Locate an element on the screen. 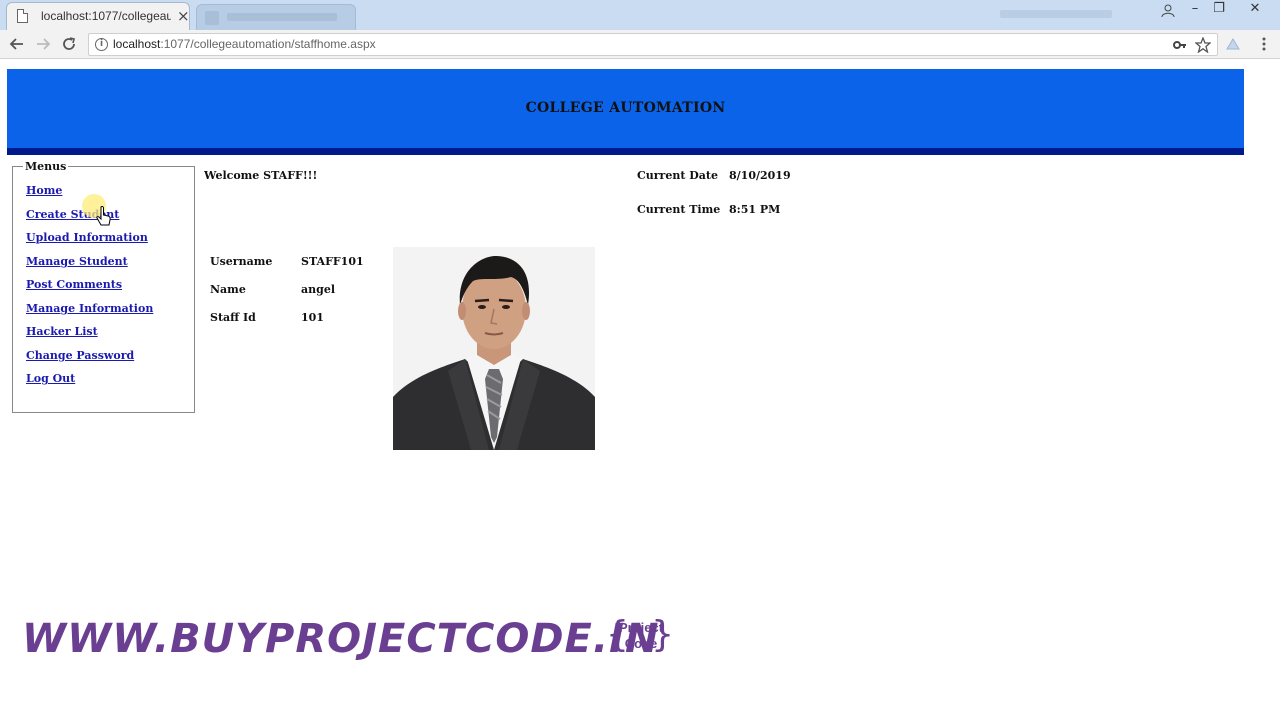  menu-link-upload-information: Upload Information is located at coordinates (87, 237).